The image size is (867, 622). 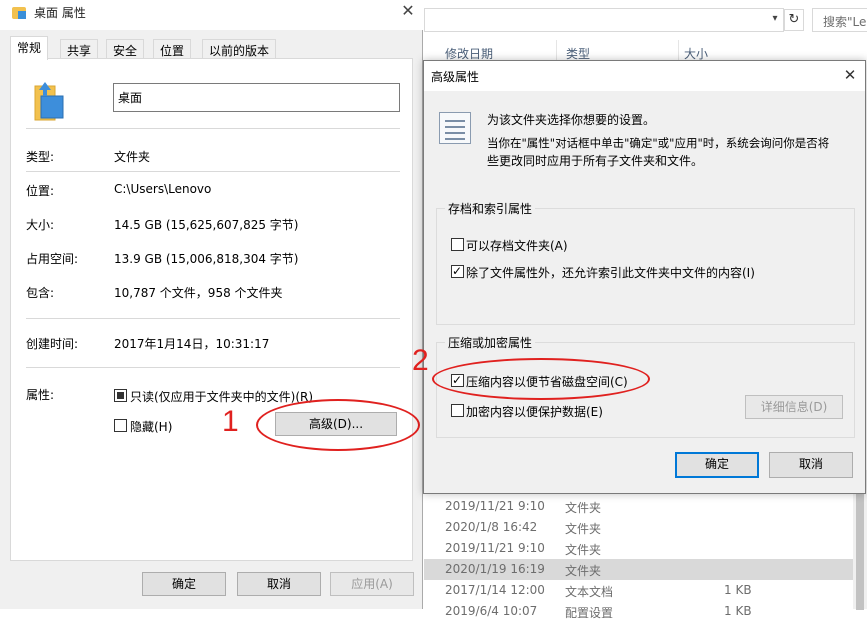 What do you see at coordinates (206, 259) in the screenshot?
I see `disk-size-value: 13.9 GB (15,006,818,304 字节)` at bounding box center [206, 259].